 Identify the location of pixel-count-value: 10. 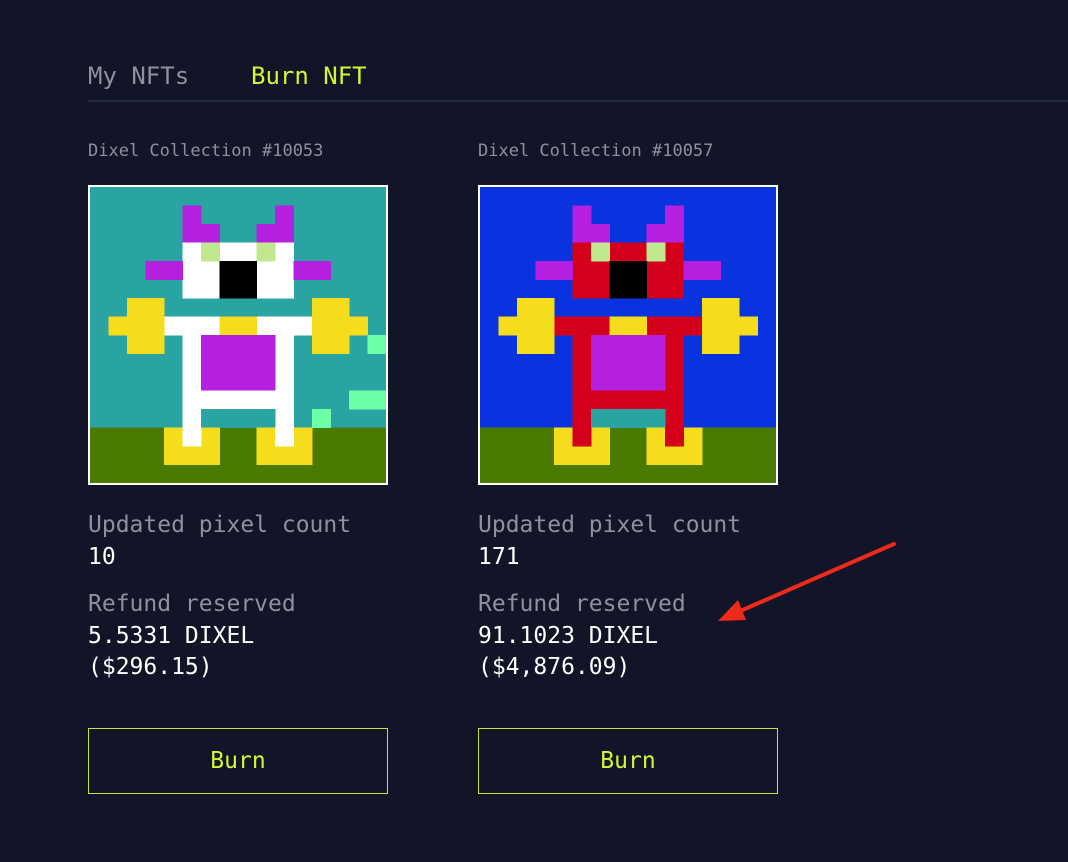
(102, 557).